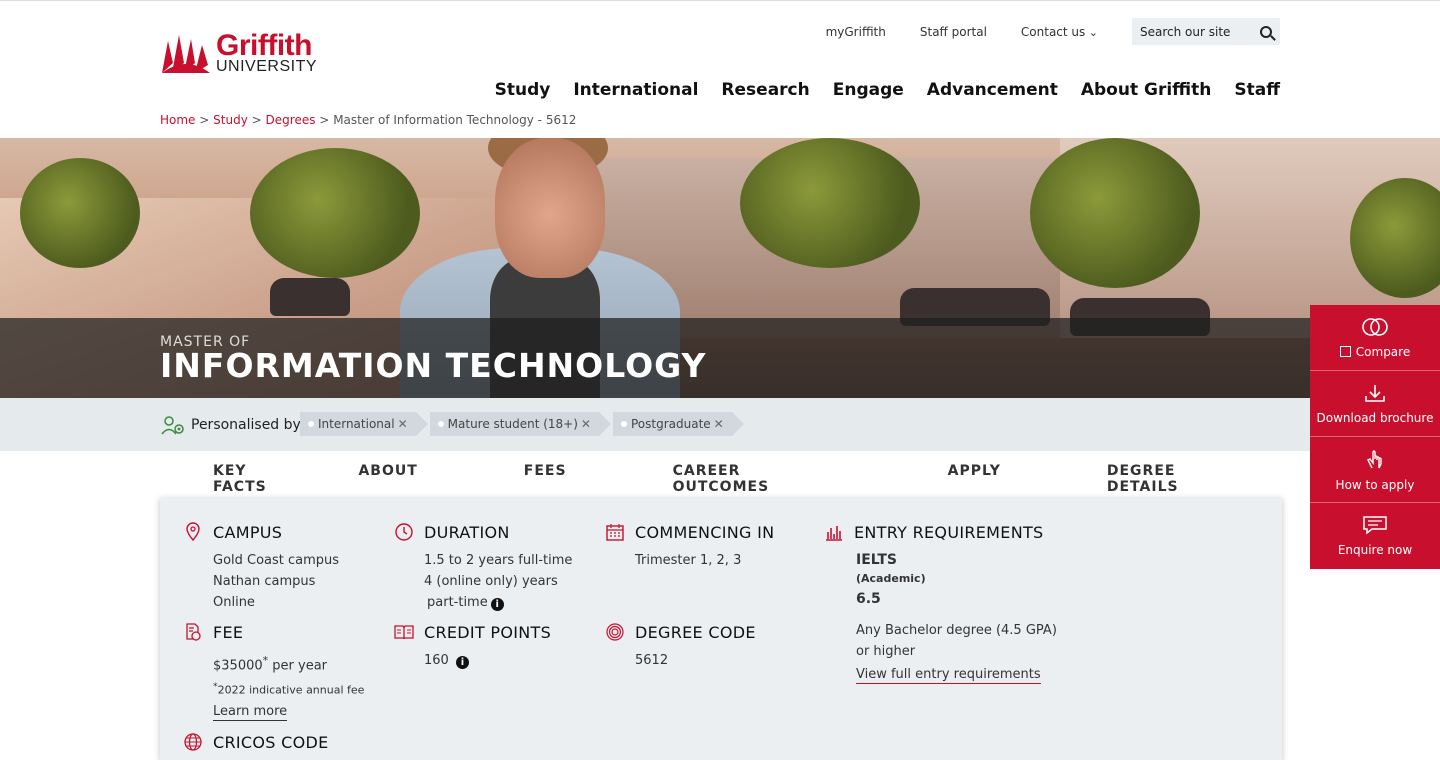 Image resolution: width=1440 pixels, height=760 pixels. I want to click on campus-item: Gold Coast campus, so click(276, 560).